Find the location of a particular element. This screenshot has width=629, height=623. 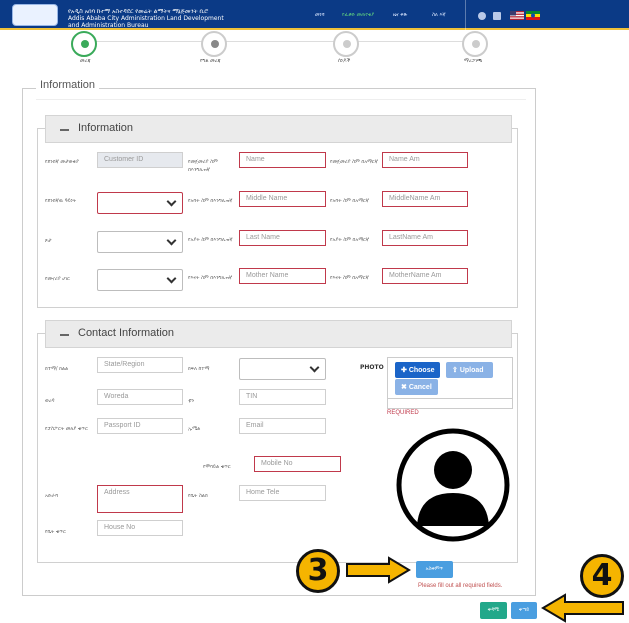

info-icon is located at coordinates (85, 44).